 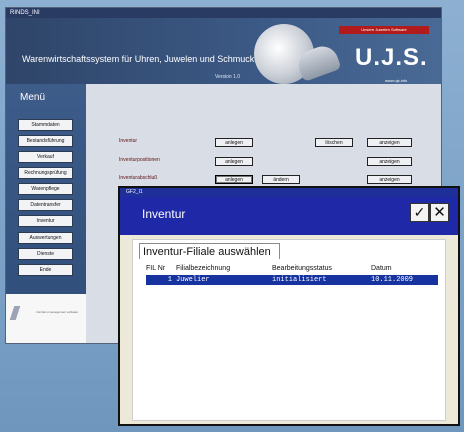 What do you see at coordinates (419, 212) in the screenshot?
I see `confirm-check-icon: ✓` at bounding box center [419, 212].